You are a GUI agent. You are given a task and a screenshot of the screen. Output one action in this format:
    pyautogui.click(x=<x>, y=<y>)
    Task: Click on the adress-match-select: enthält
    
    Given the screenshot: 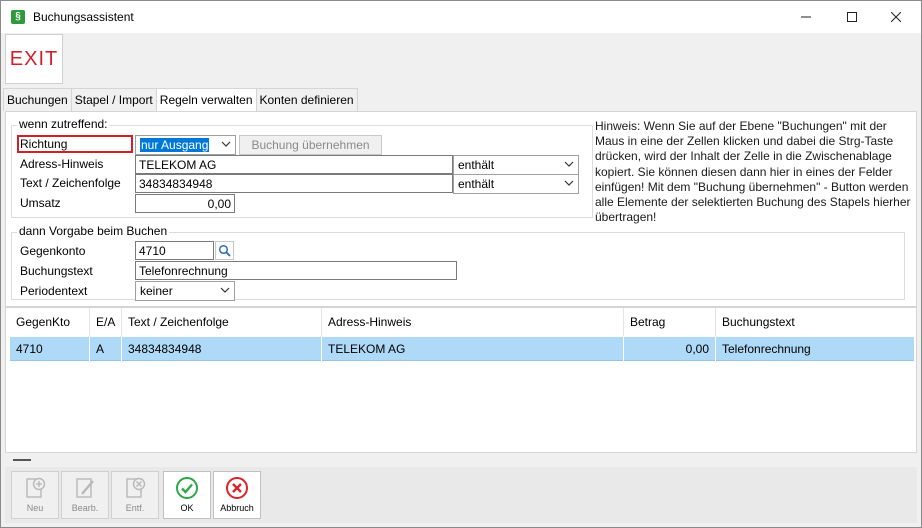 What is the action you would take?
    pyautogui.click(x=516, y=165)
    